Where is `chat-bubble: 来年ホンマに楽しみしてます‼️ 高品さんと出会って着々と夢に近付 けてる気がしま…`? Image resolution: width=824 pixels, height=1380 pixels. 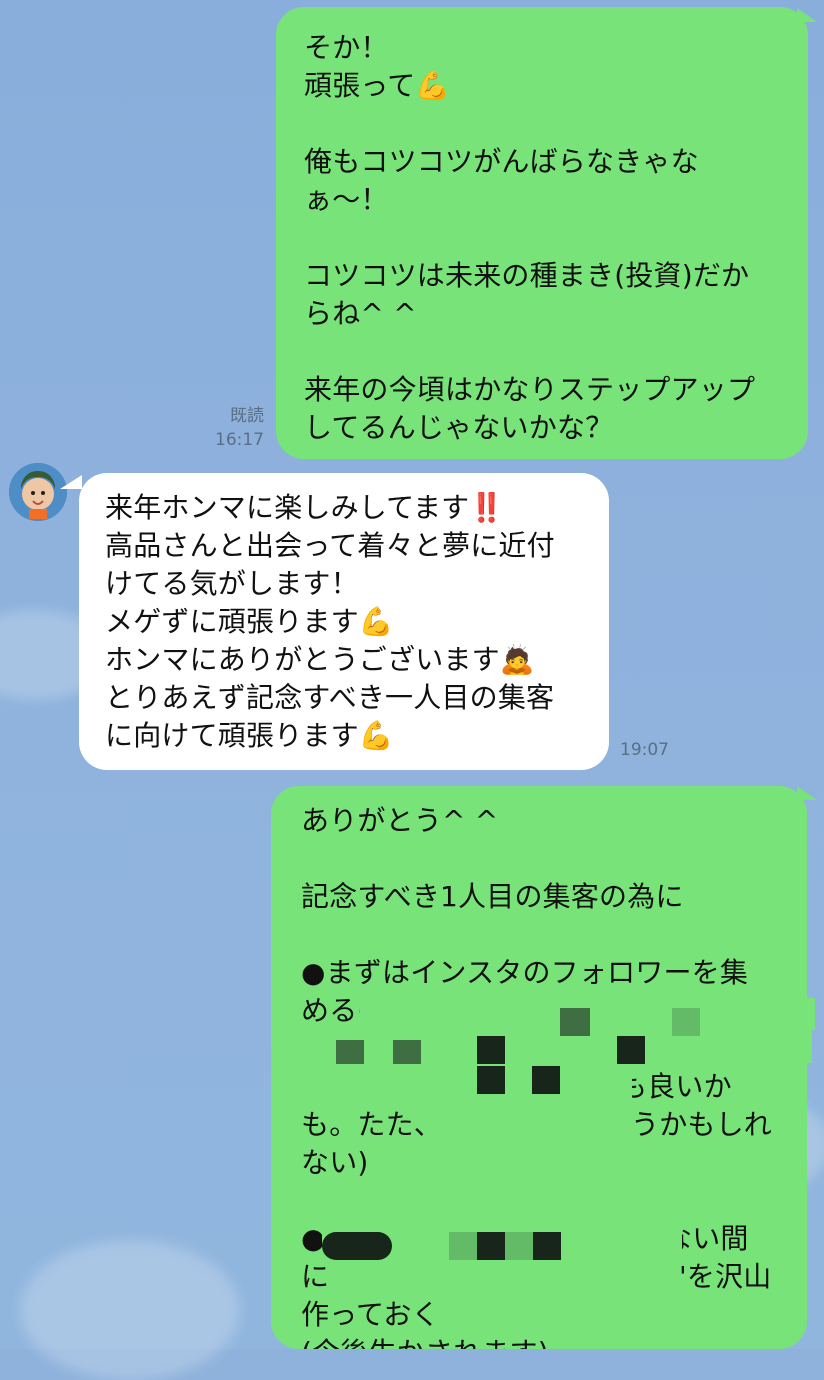
chat-bubble: 来年ホンマに楽しみしてます‼️ 高品さんと出会って着々と夢に近付 けてる気がしま… is located at coordinates (344, 621).